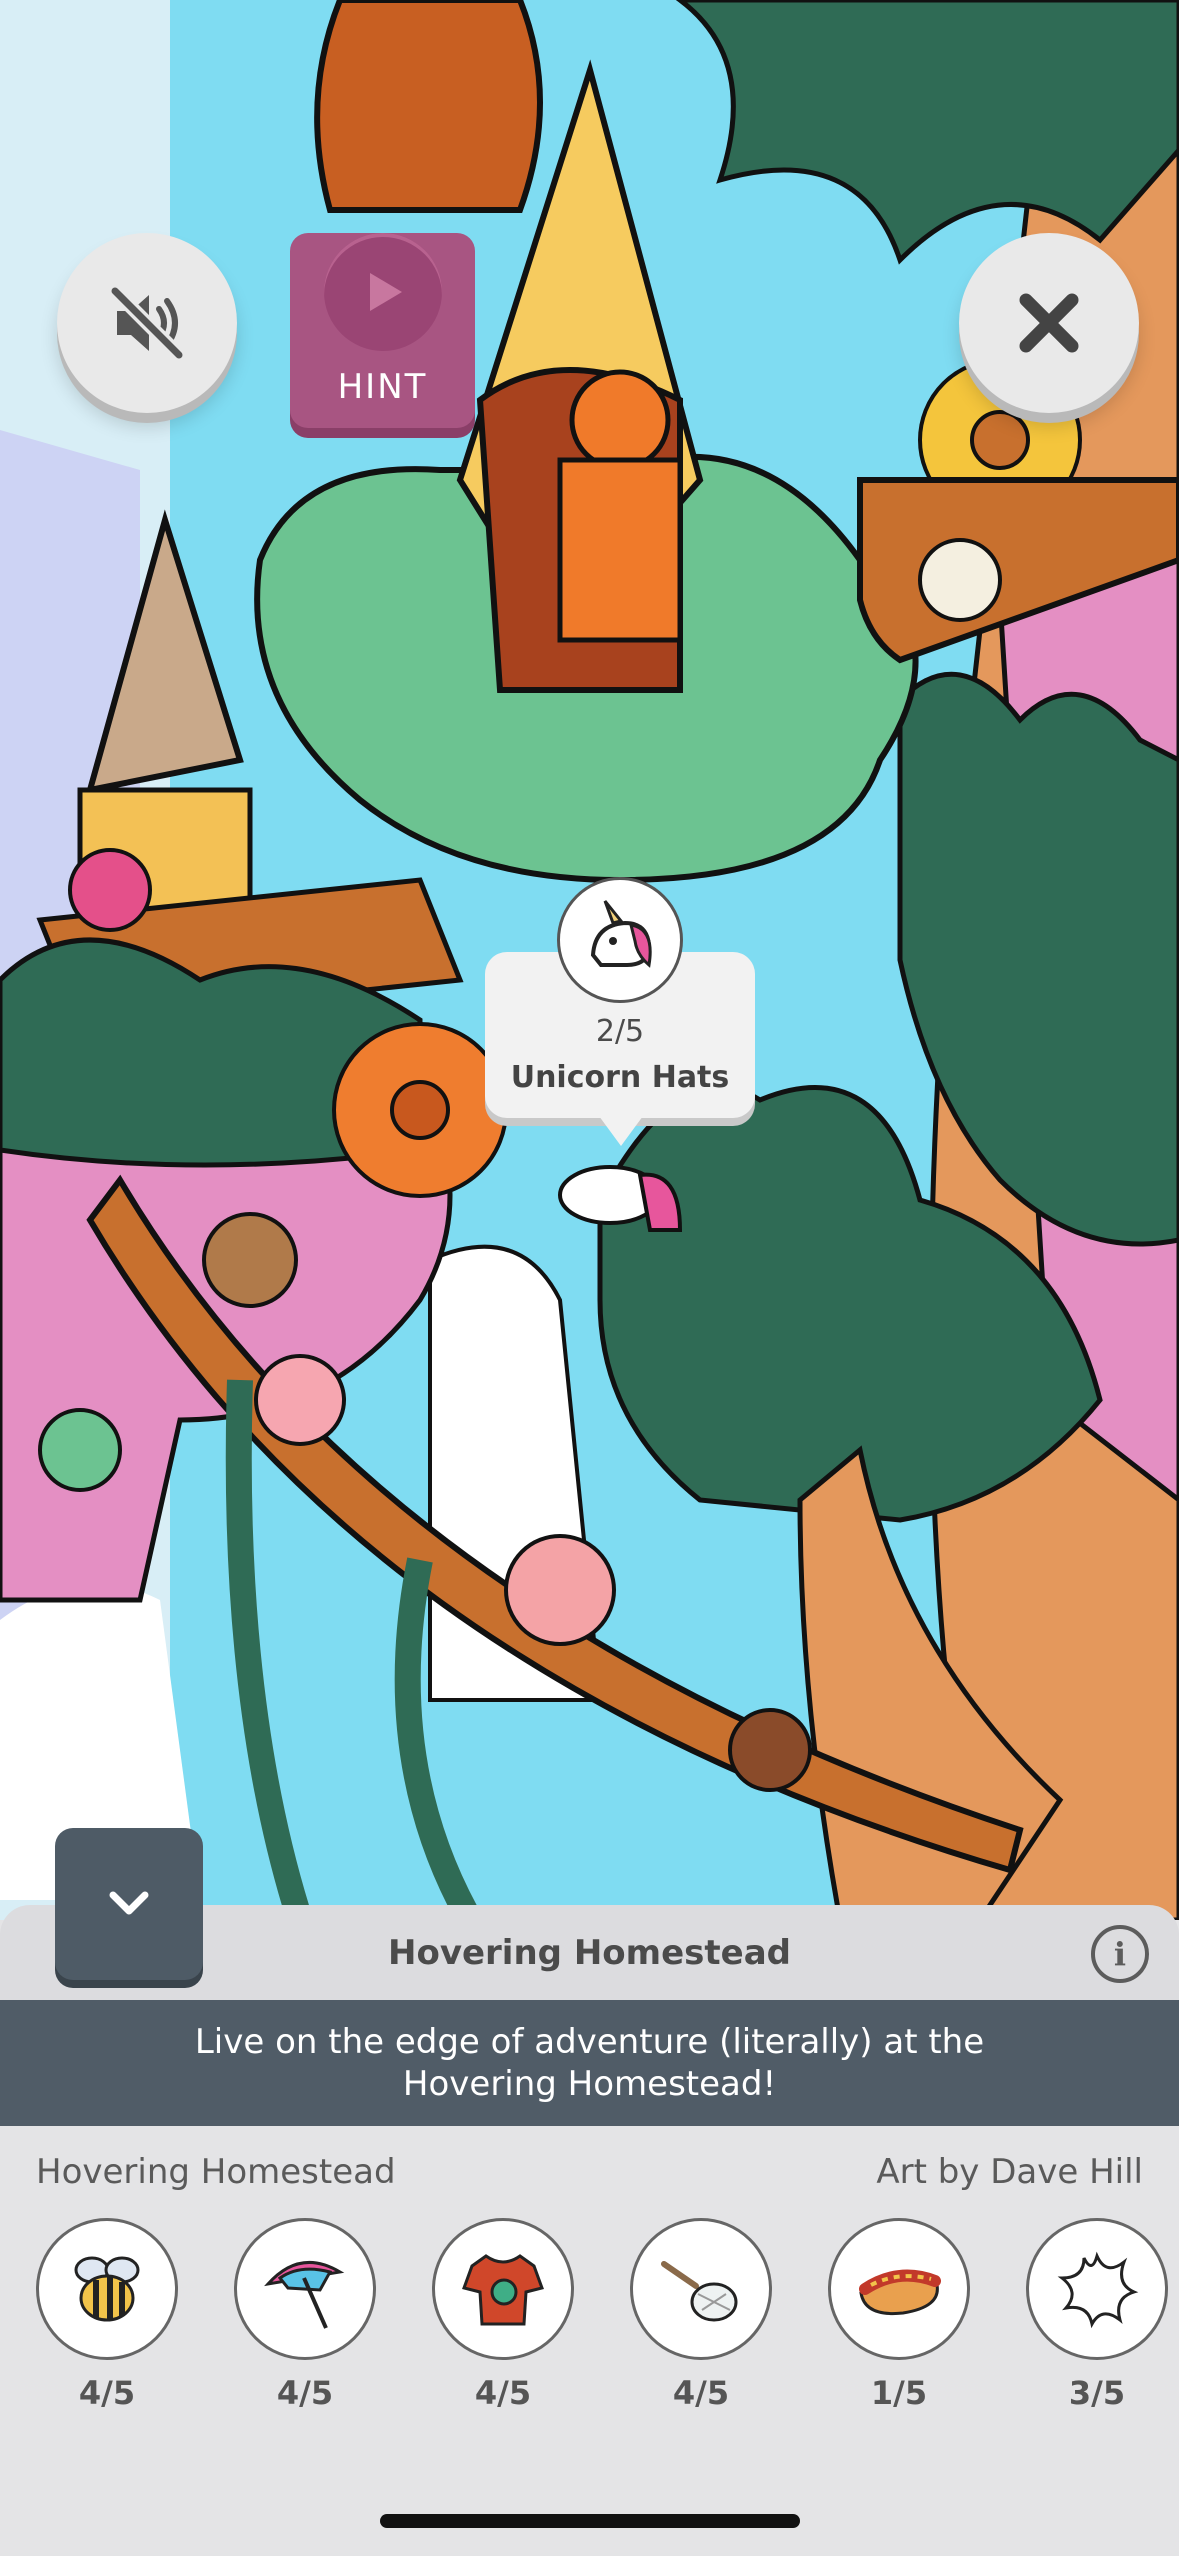 The width and height of the screenshot is (1179, 2556). I want to click on info-icon: i, so click(1120, 1954).